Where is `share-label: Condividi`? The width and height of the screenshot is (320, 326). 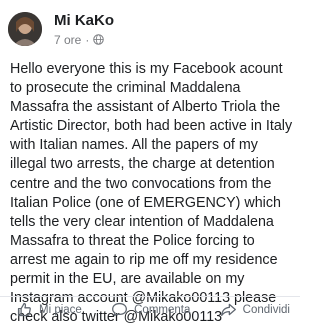 share-label: Condividi is located at coordinates (266, 309).